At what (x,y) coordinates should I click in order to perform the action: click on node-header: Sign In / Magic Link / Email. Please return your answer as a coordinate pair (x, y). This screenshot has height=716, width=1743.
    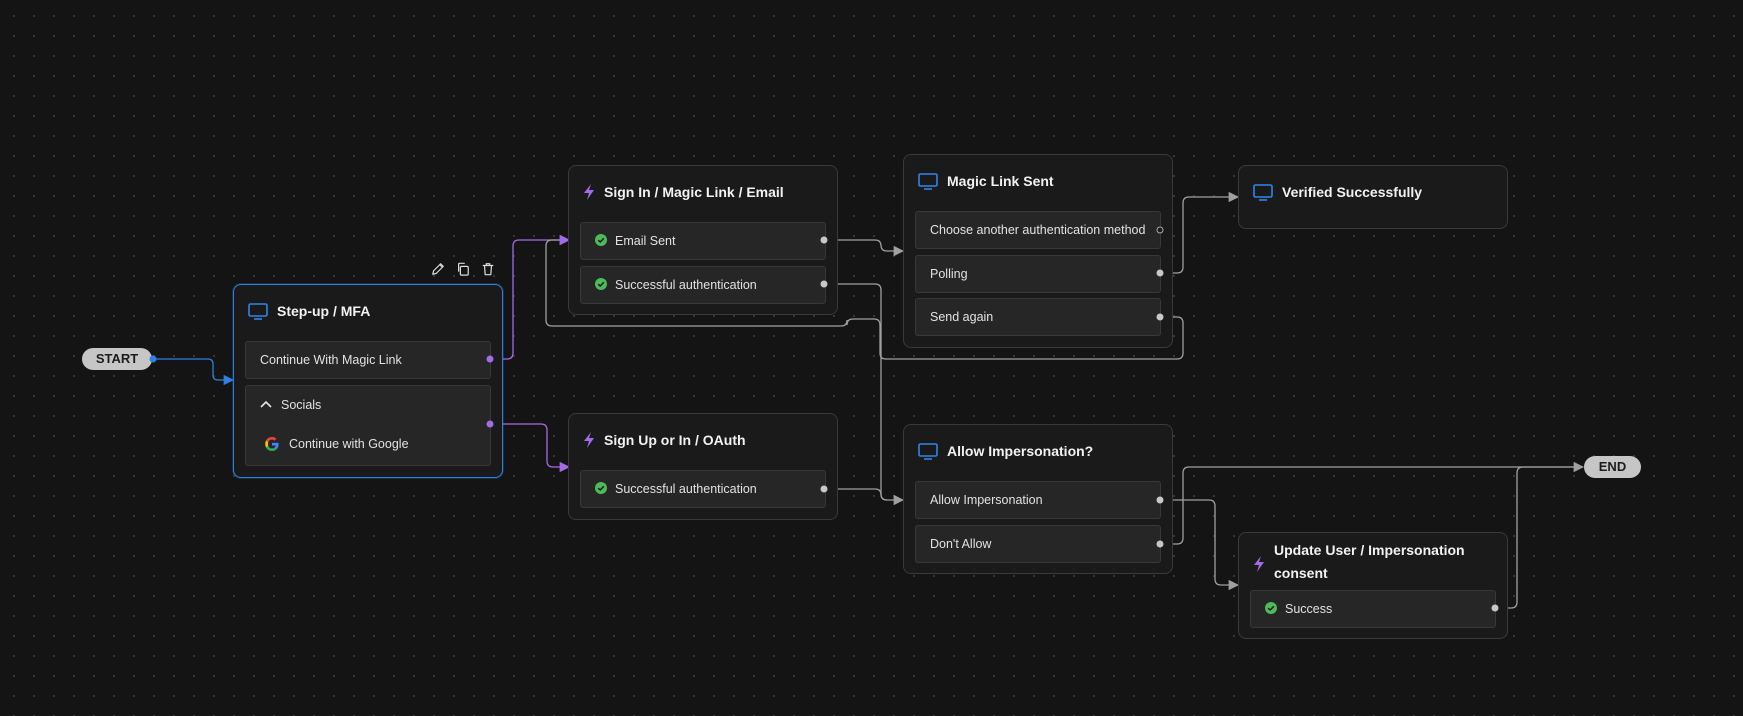
    Looking at the image, I should click on (704, 192).